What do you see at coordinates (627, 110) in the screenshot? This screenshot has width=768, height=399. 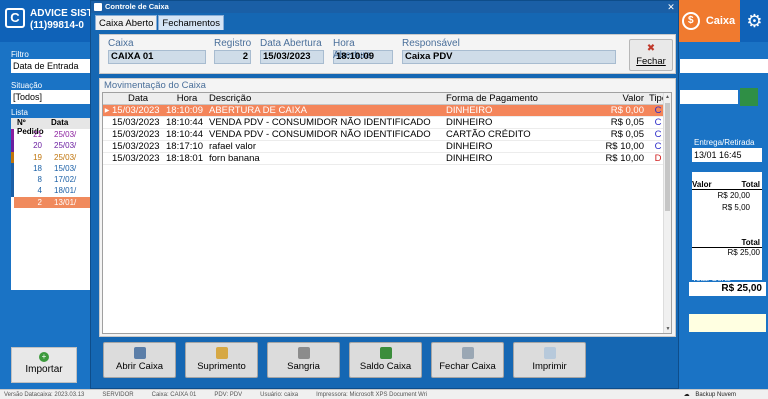 I see `cell-valor: R$ 0,00` at bounding box center [627, 110].